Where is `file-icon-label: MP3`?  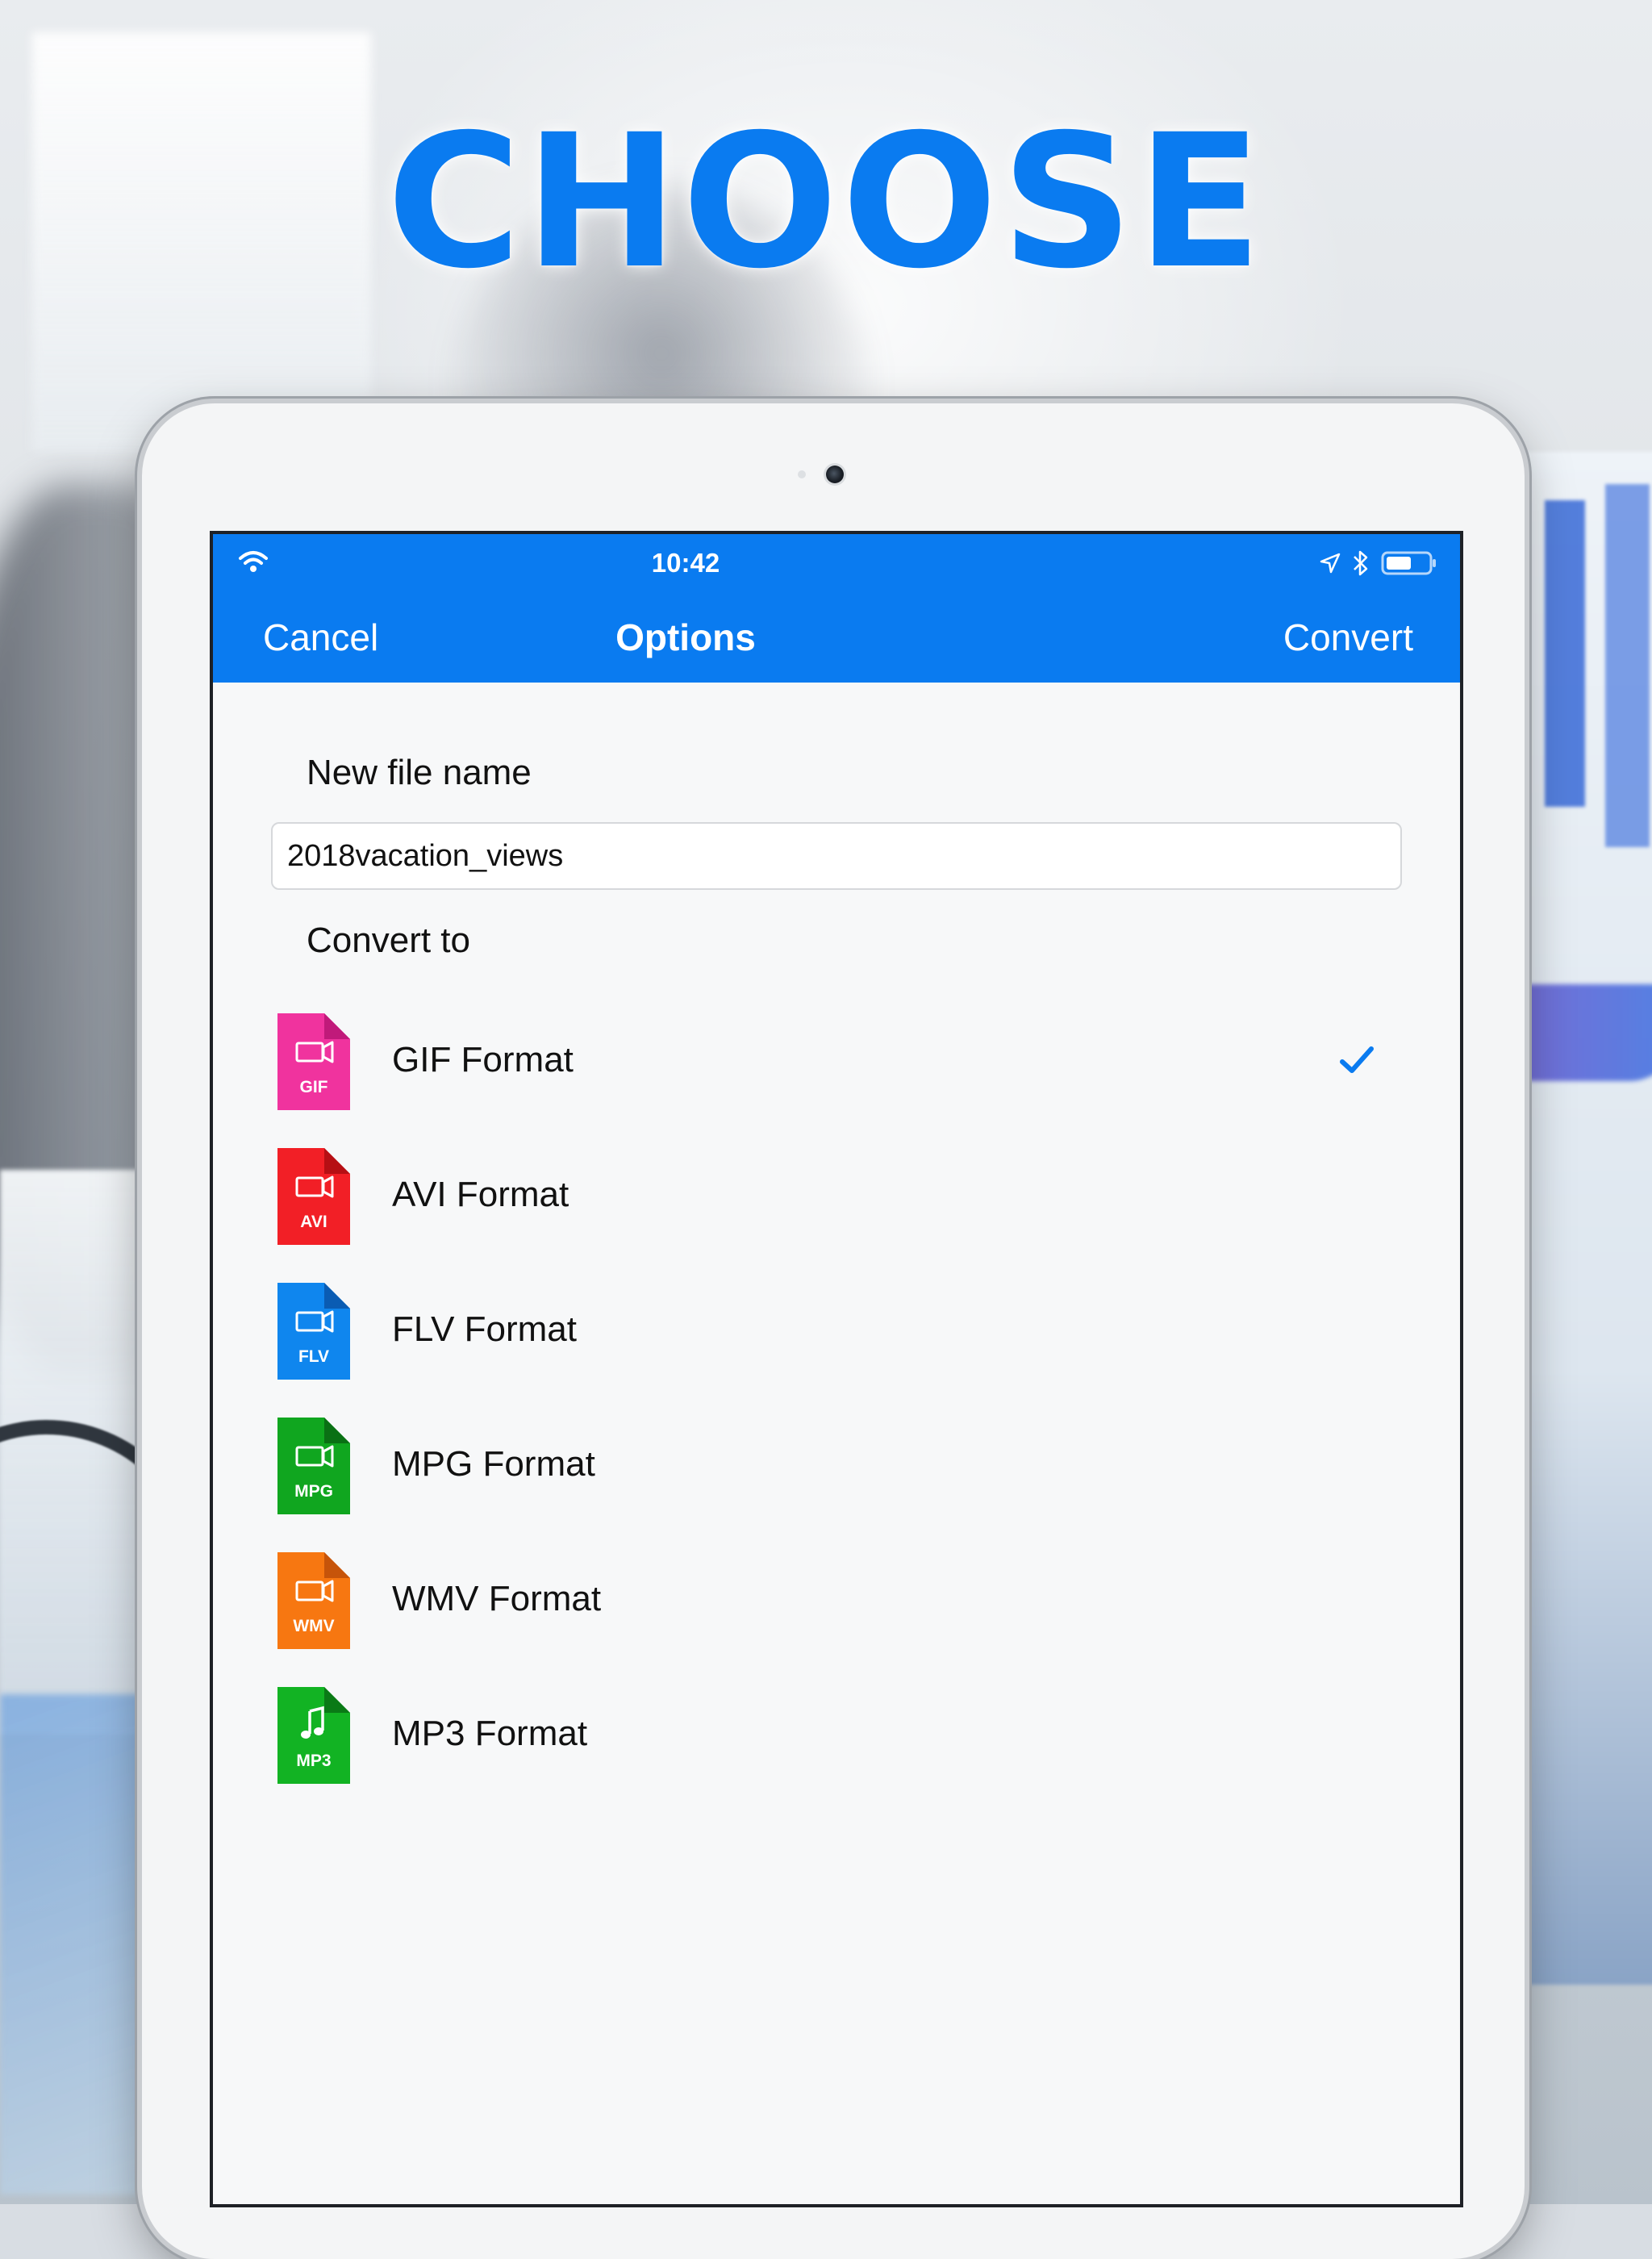 file-icon-label: MP3 is located at coordinates (313, 1761).